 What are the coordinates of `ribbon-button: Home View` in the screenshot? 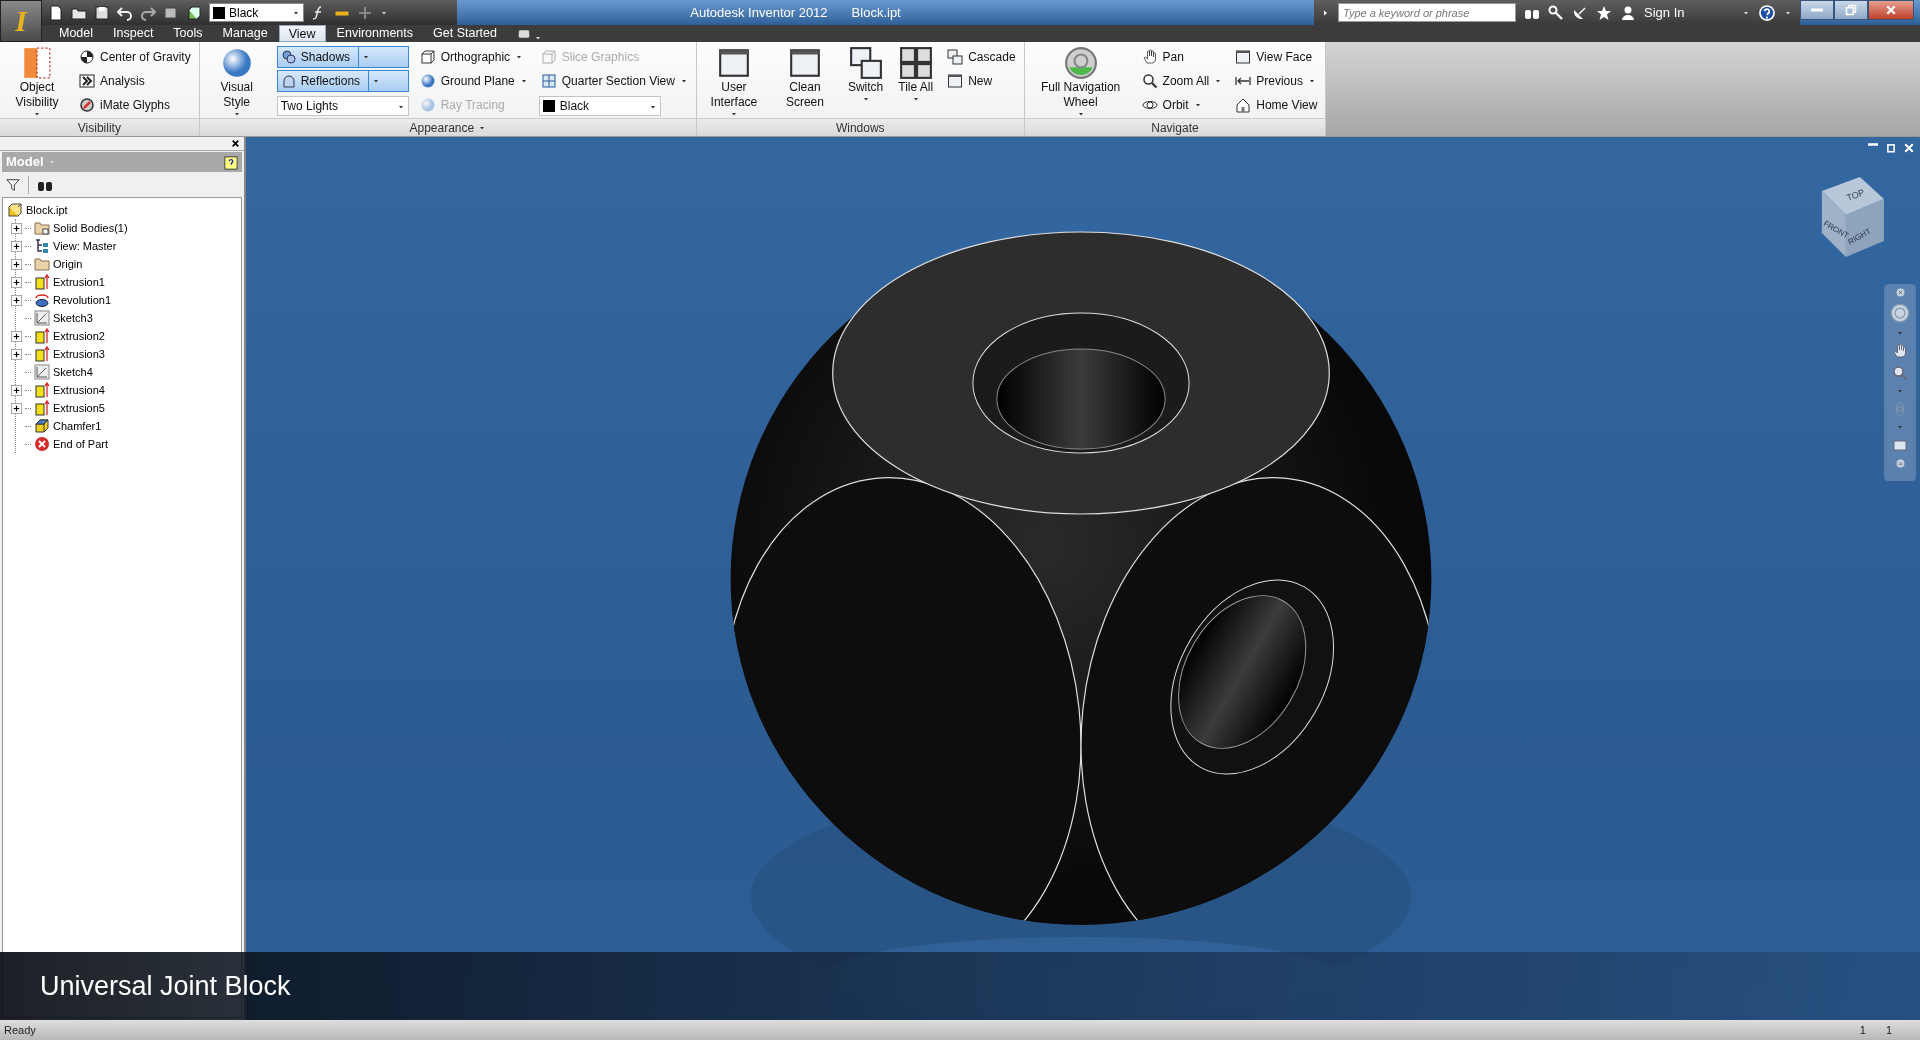 It's located at (1276, 105).